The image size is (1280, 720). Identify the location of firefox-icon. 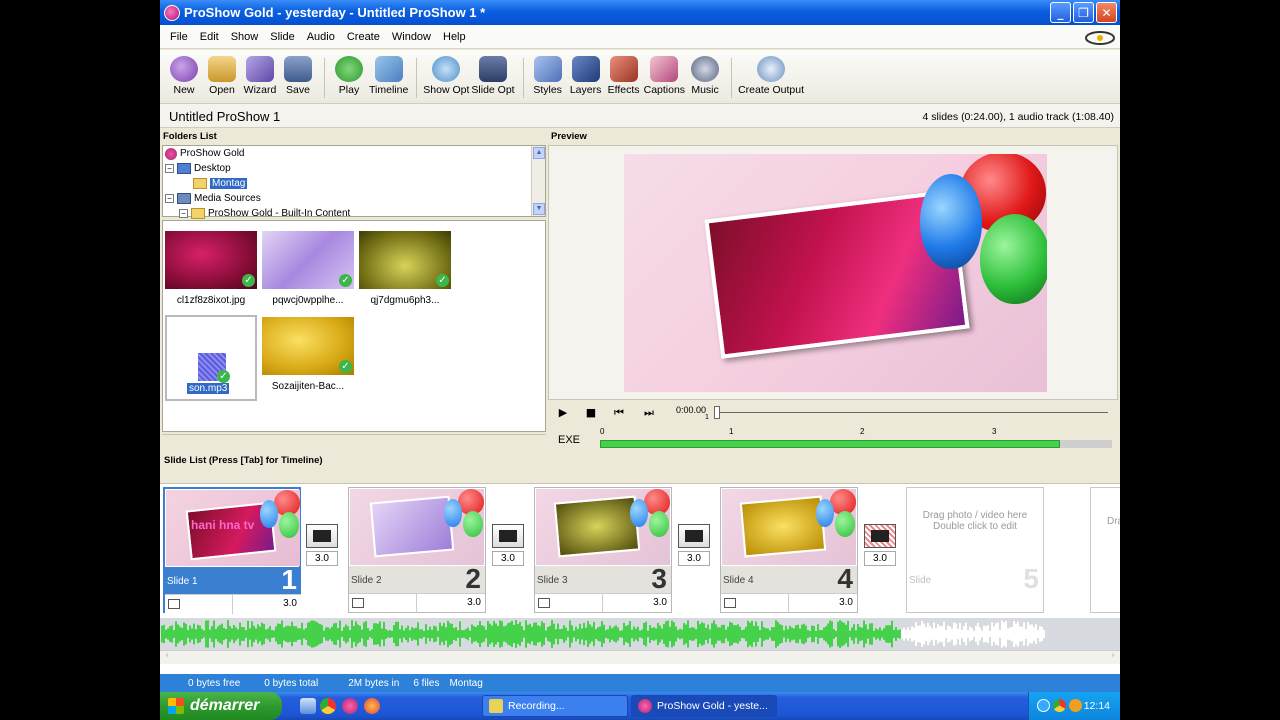
(372, 706).